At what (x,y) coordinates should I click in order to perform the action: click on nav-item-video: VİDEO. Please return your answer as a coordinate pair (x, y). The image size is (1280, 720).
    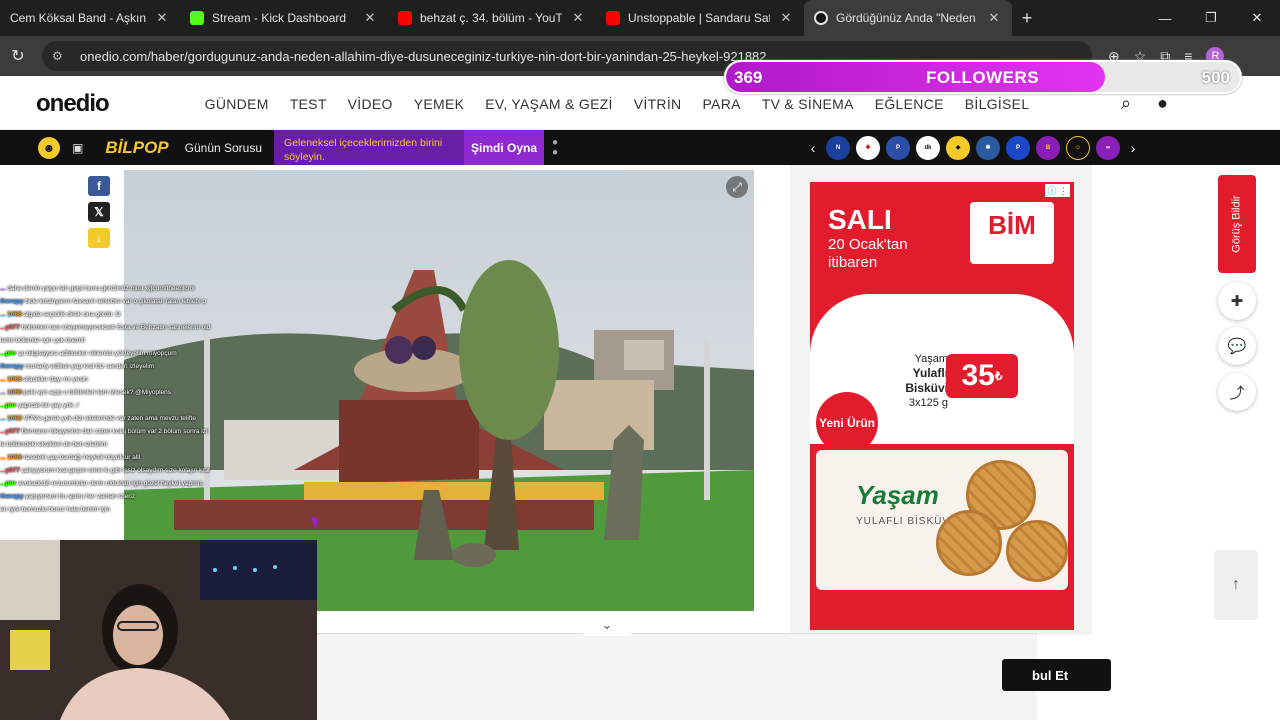
    Looking at the image, I should click on (370, 104).